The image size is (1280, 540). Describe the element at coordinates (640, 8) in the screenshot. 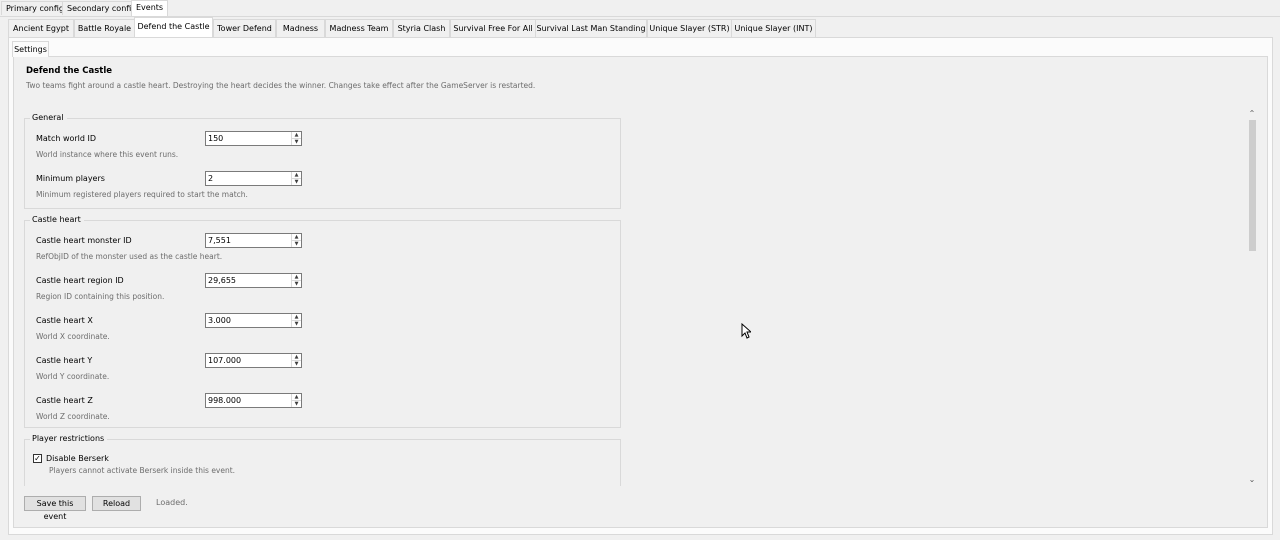

I see `top-tab-bar: Primary config Secondary config Events` at that location.